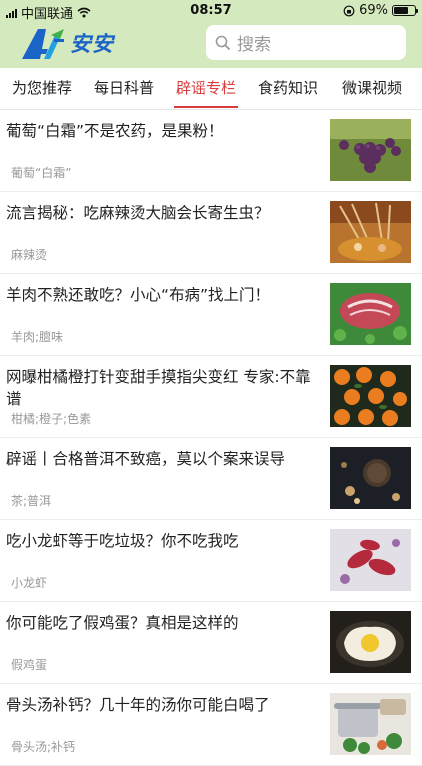  What do you see at coordinates (405, 10) in the screenshot?
I see `battery-icon` at bounding box center [405, 10].